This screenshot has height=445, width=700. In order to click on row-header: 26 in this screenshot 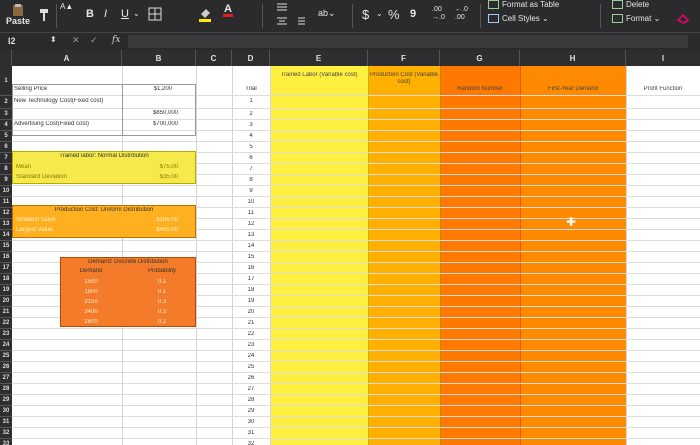, I will do `click(6, 367)`.